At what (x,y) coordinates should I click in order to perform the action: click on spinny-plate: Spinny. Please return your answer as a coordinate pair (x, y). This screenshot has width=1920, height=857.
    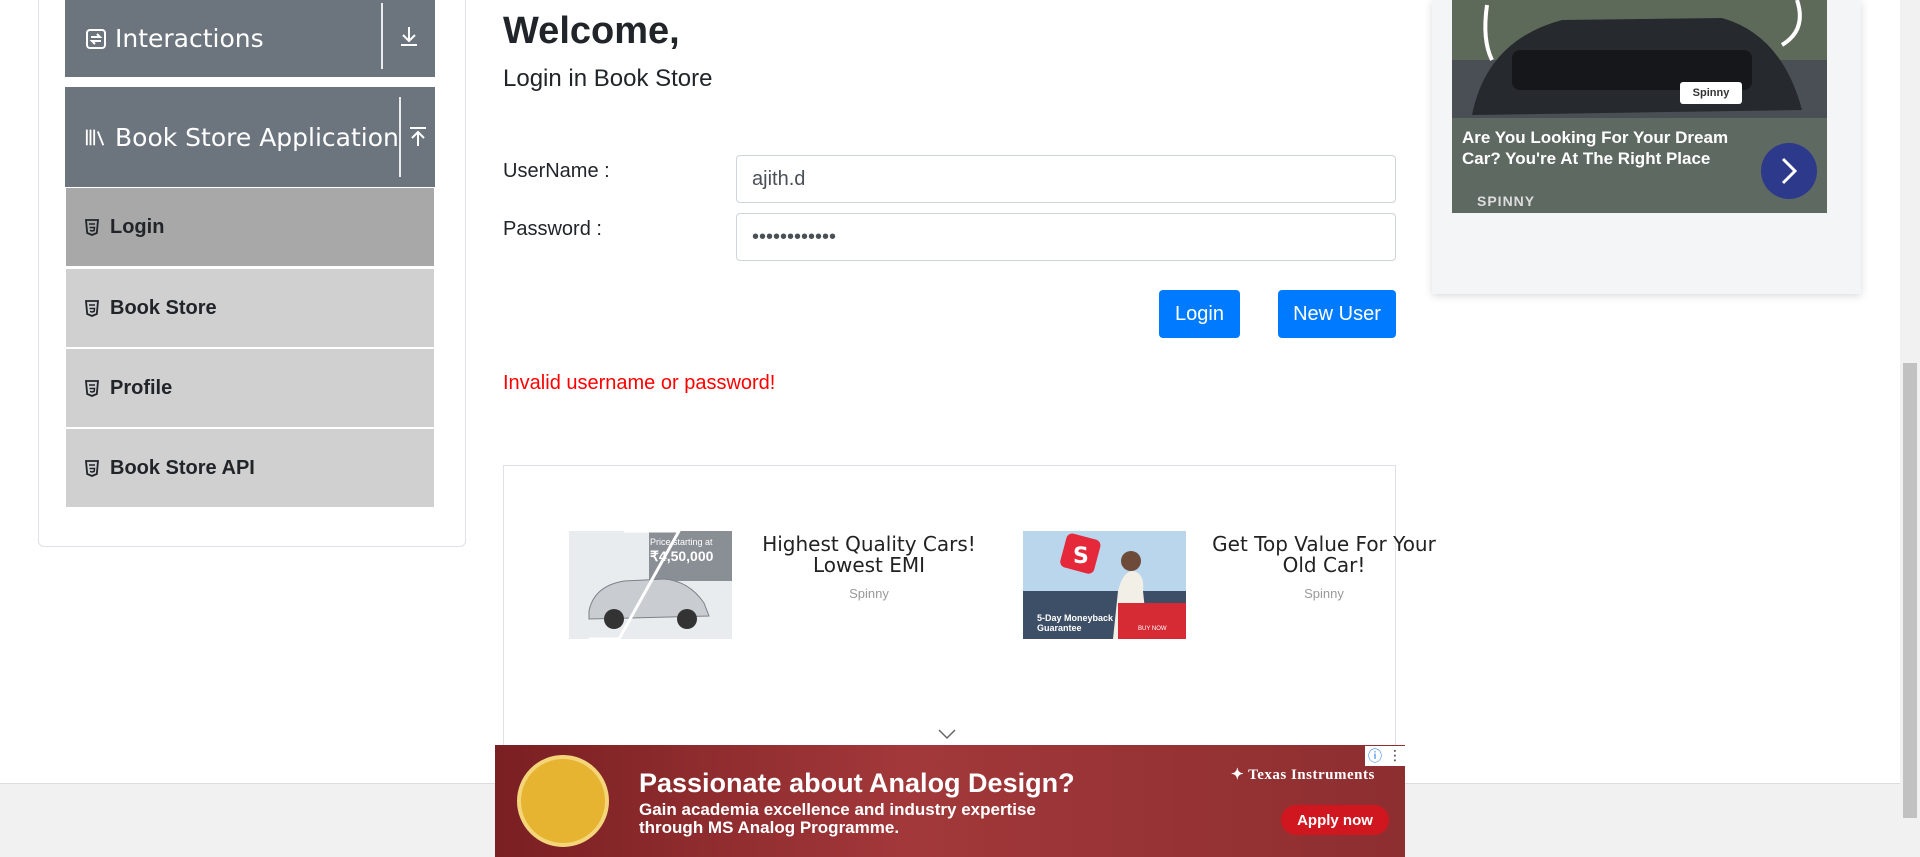
    Looking at the image, I should click on (1711, 93).